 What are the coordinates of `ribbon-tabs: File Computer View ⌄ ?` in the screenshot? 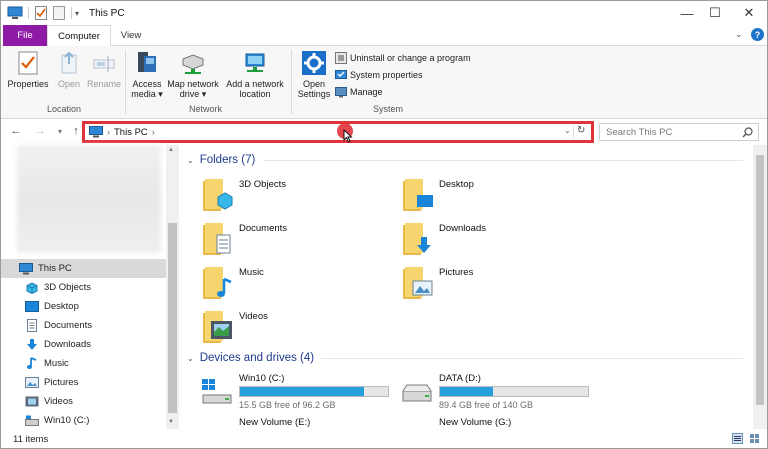 It's located at (384, 36).